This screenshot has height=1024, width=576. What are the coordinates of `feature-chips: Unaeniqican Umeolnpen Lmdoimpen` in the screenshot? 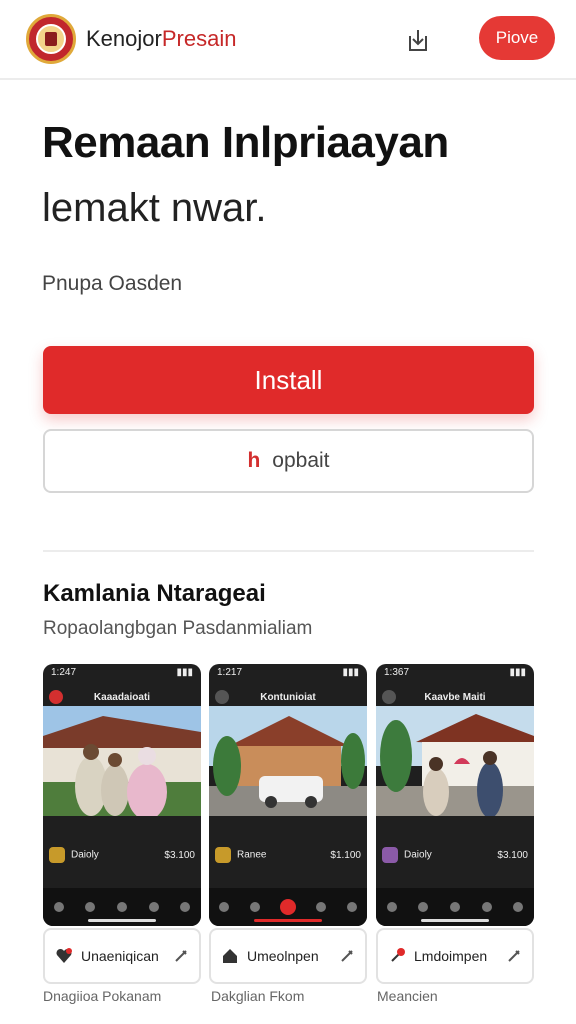 It's located at (288, 957).